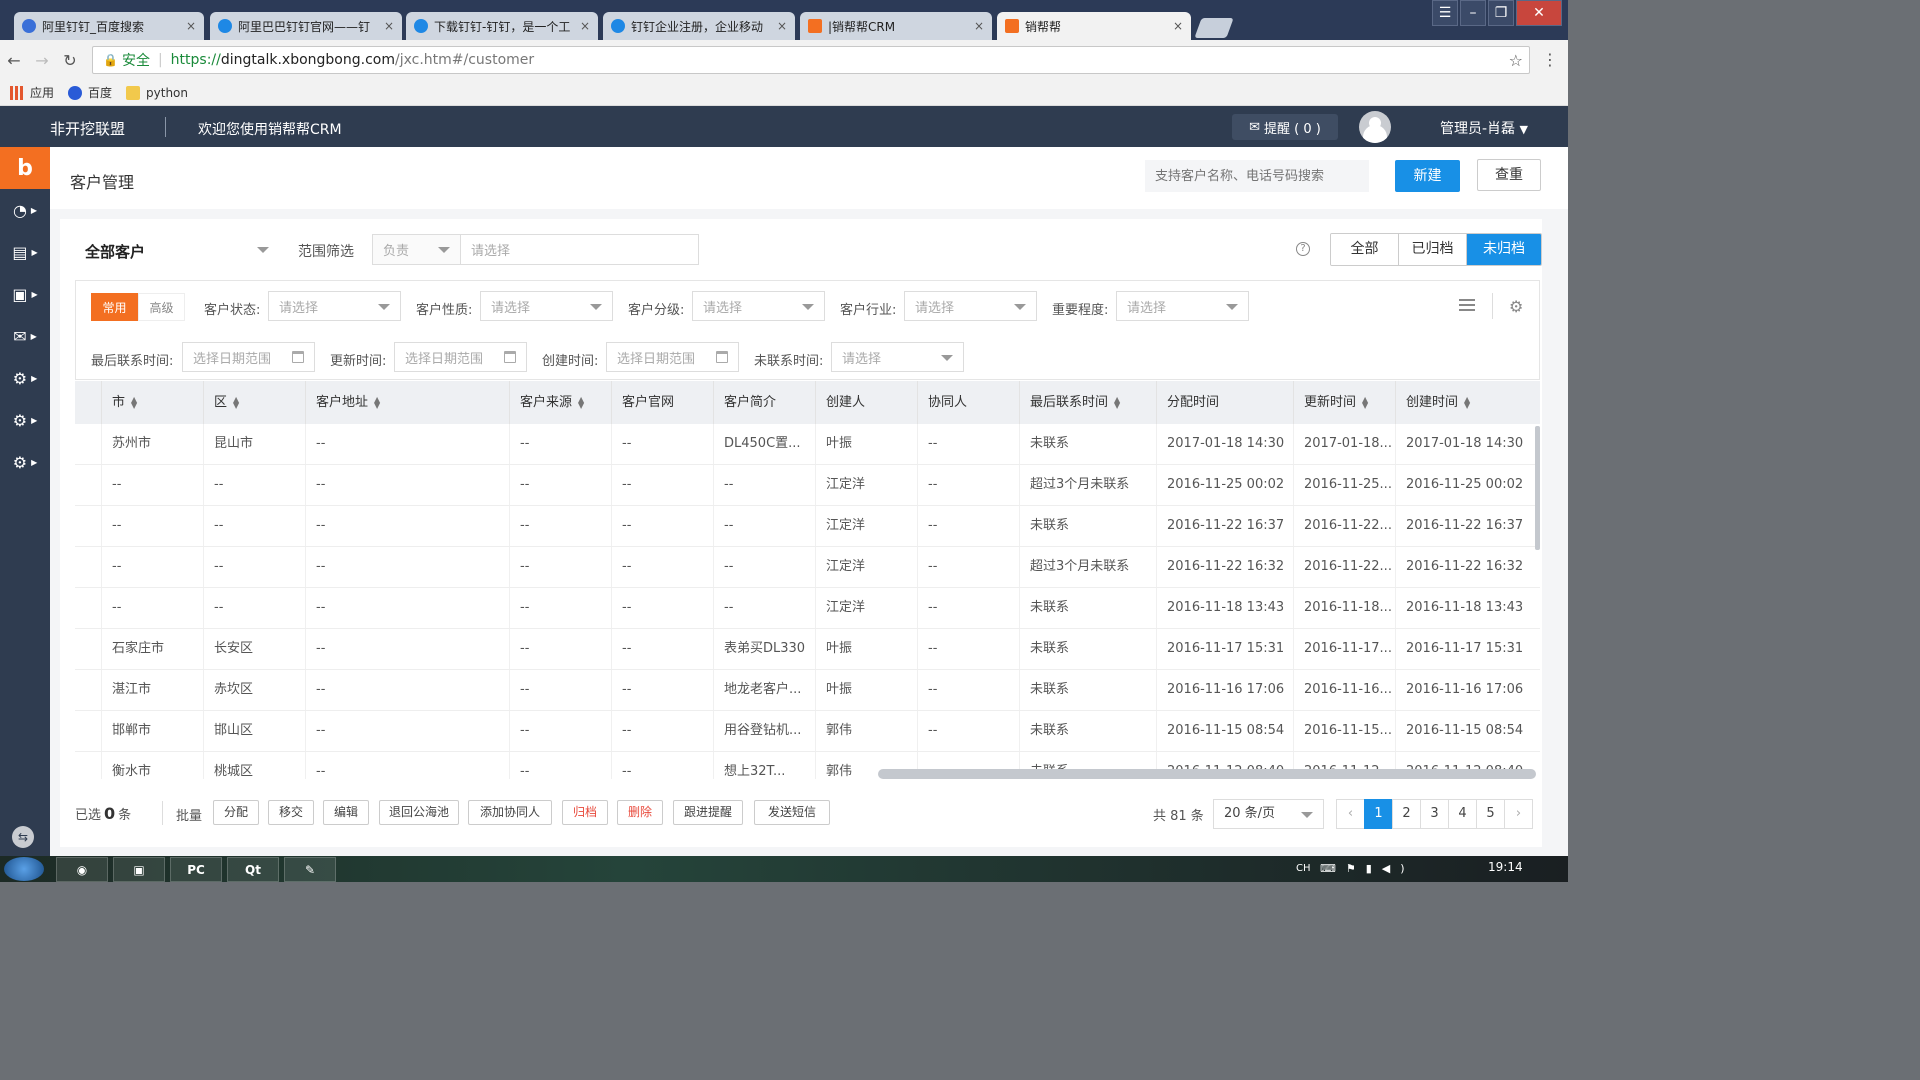  Describe the element at coordinates (970, 306) in the screenshot. I see `customer-industry-select: 请选择` at that location.